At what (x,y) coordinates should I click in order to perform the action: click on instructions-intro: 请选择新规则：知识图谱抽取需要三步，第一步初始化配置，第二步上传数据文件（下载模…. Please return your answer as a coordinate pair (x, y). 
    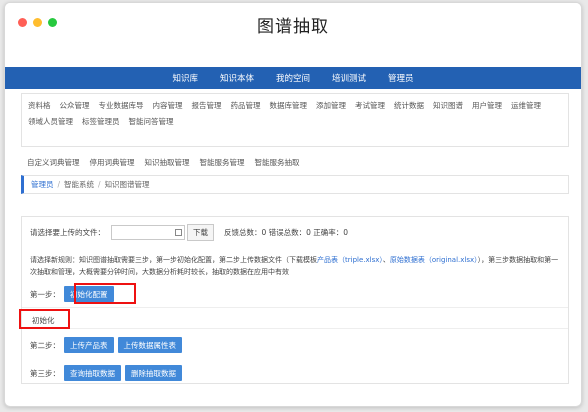
    Looking at the image, I should click on (173, 260).